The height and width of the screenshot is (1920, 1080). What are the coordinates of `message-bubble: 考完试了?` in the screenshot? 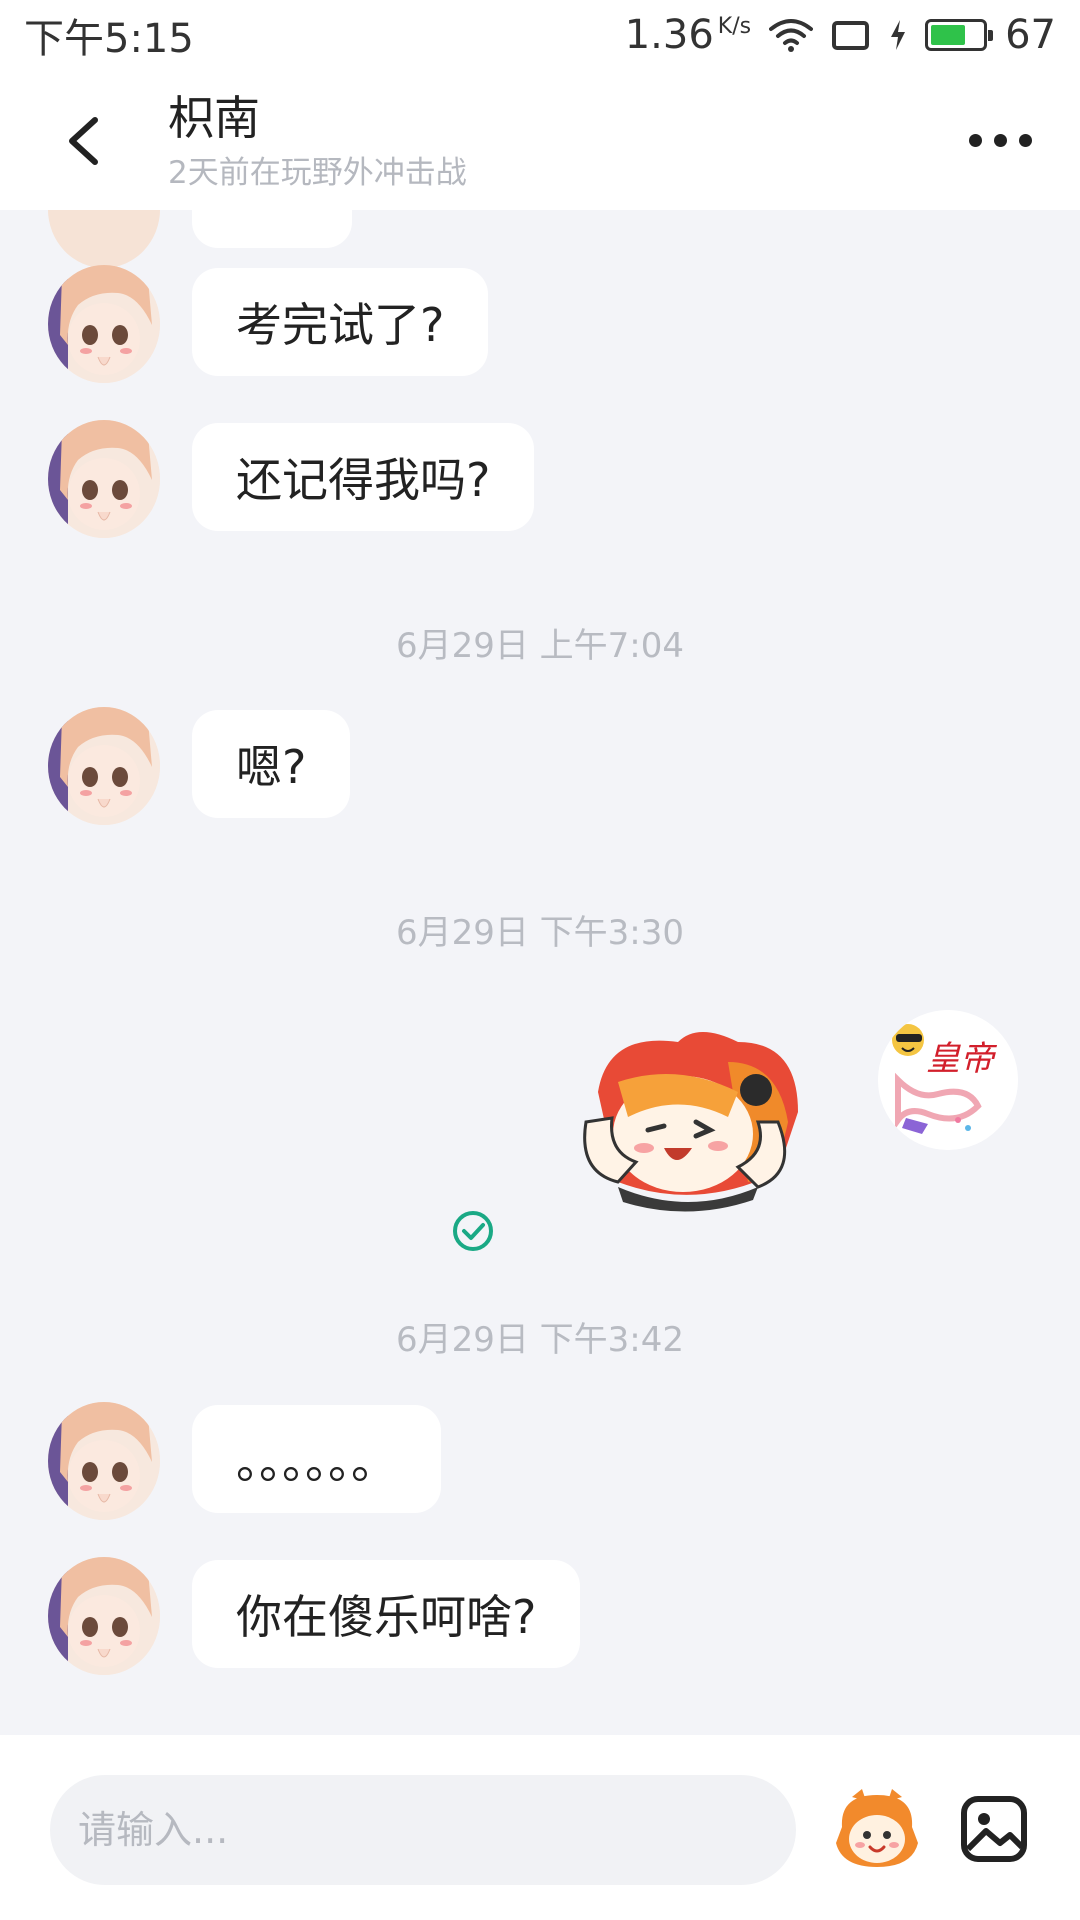 It's located at (340, 322).